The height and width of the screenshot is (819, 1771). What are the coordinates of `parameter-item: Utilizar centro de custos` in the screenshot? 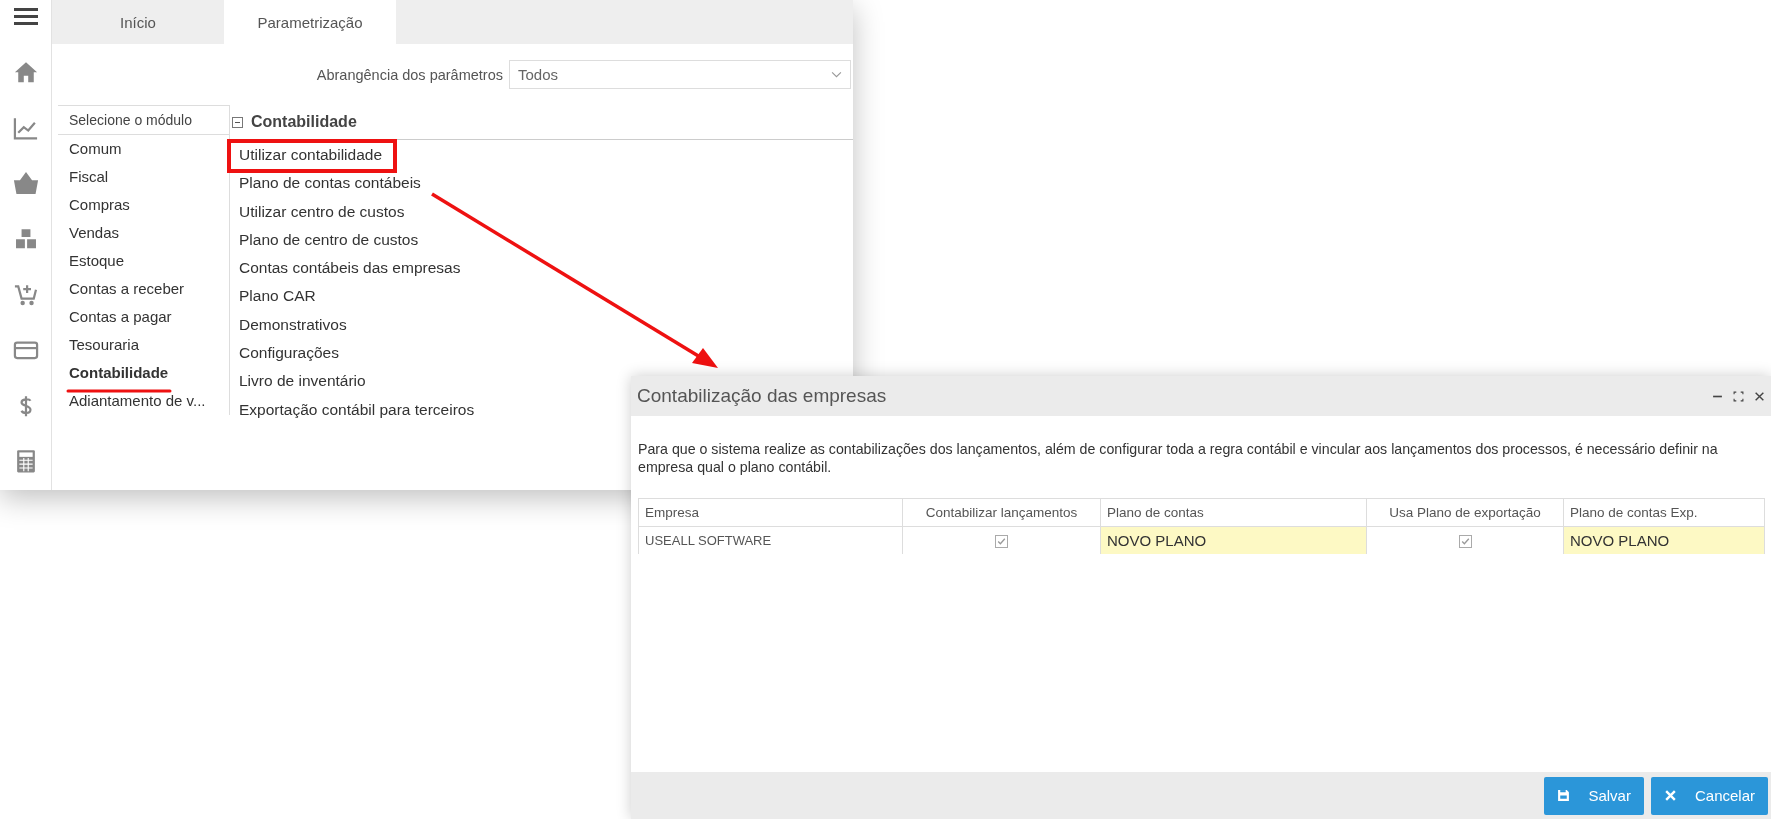 It's located at (541, 211).